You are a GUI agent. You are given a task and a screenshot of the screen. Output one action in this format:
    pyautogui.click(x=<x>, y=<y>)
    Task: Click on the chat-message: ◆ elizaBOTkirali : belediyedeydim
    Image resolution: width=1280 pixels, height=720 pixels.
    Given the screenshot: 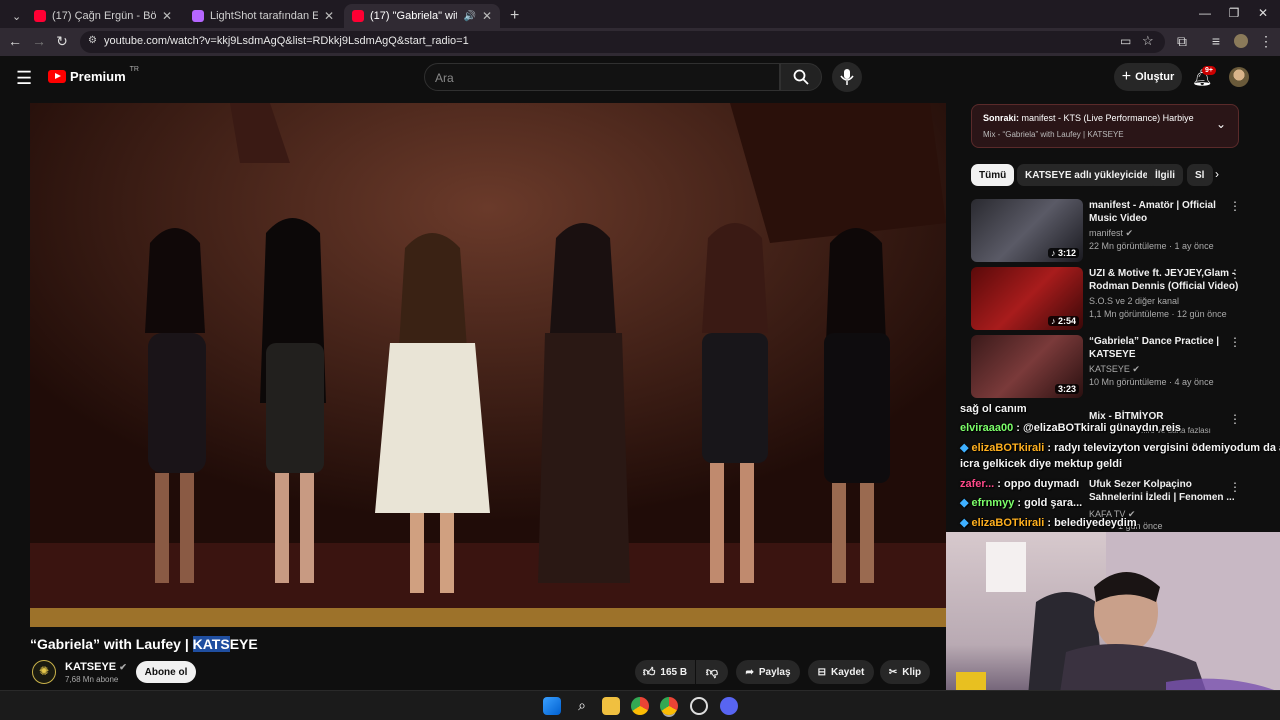 What is the action you would take?
    pyautogui.click(x=1048, y=522)
    